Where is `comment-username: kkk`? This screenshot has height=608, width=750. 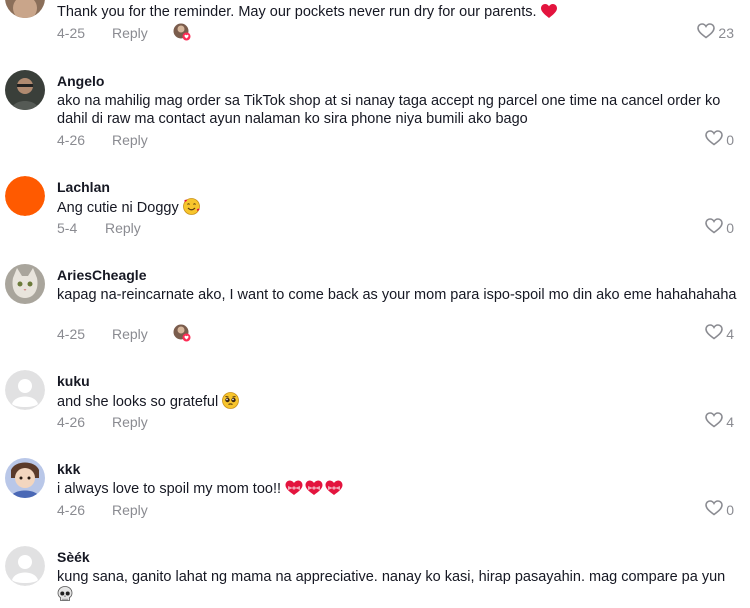 comment-username: kkk is located at coordinates (398, 469).